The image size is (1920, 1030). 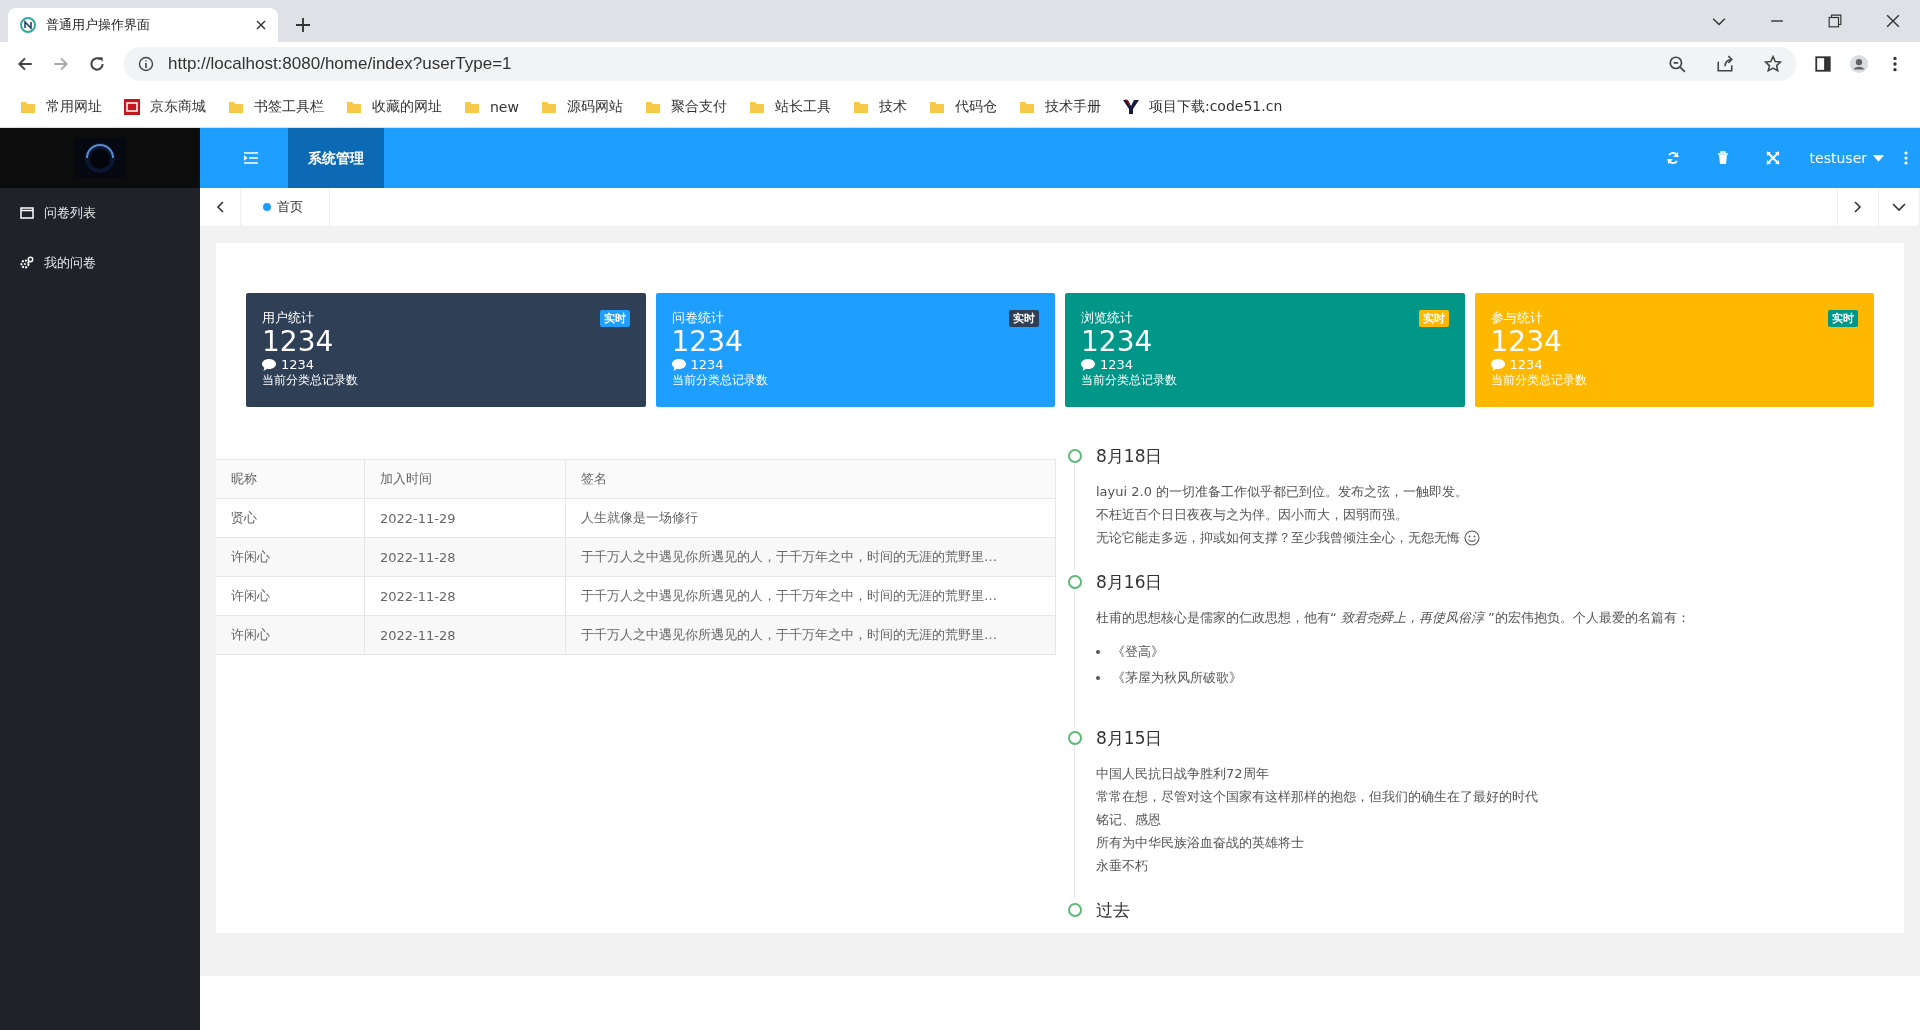 What do you see at coordinates (465, 479) in the screenshot?
I see `column-header: 加入时间` at bounding box center [465, 479].